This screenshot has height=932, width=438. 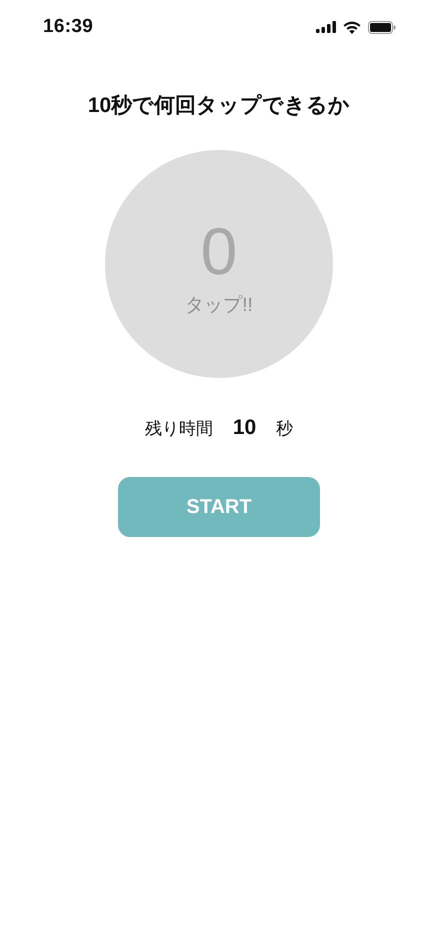 What do you see at coordinates (285, 429) in the screenshot?
I see `timer-unit: 秒` at bounding box center [285, 429].